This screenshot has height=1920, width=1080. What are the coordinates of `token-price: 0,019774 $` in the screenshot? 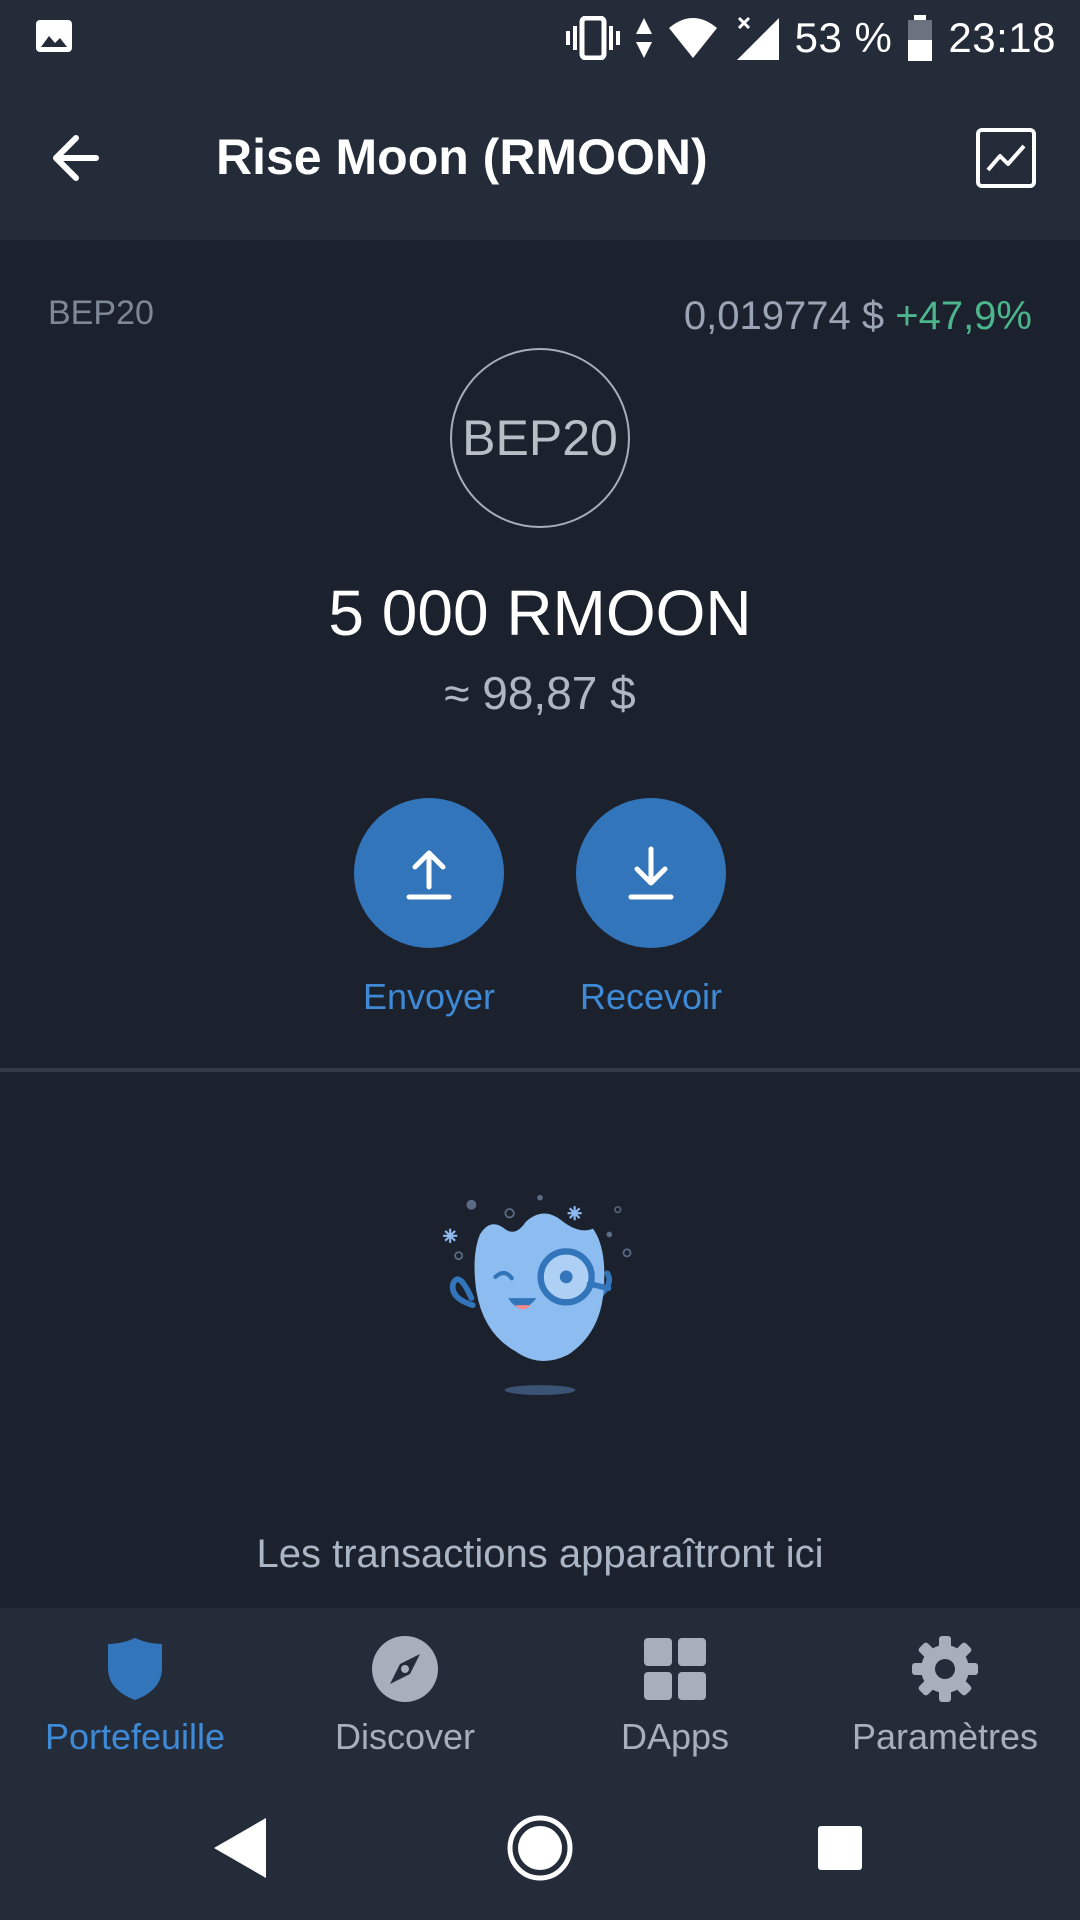 It's located at (784, 316).